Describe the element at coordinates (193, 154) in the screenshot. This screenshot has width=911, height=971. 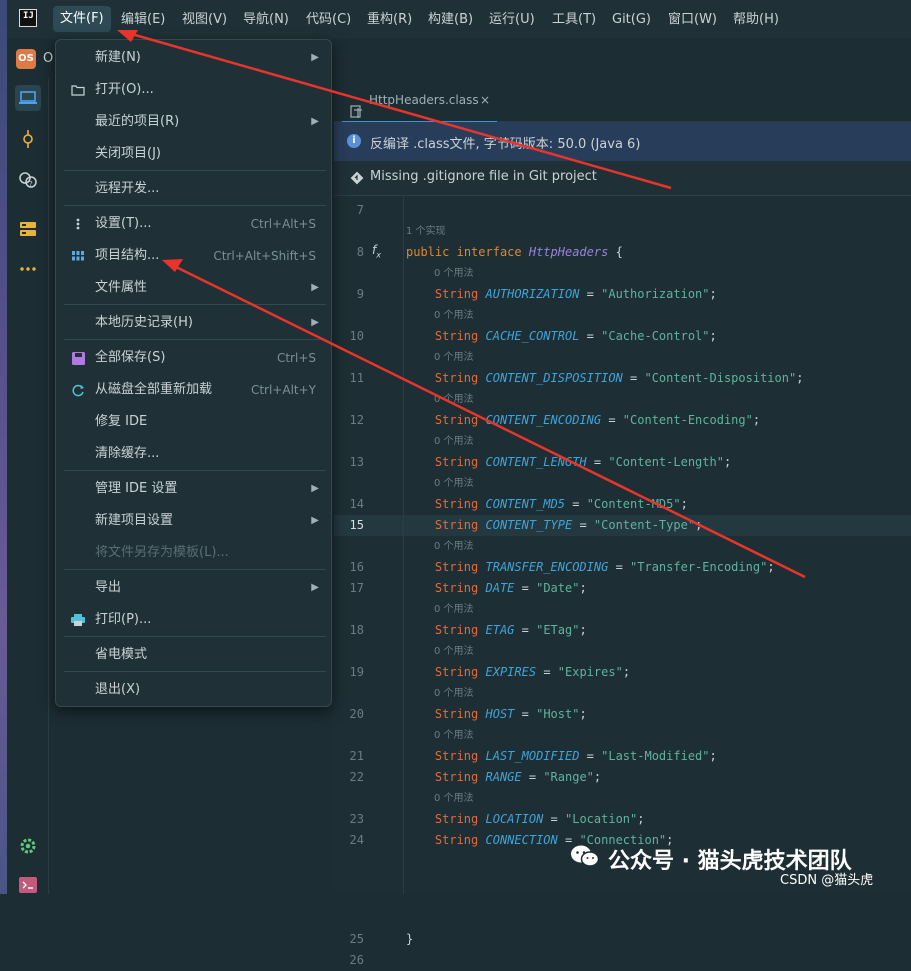
I see `file-menu-item-close-project: 关闭项目(J)` at that location.